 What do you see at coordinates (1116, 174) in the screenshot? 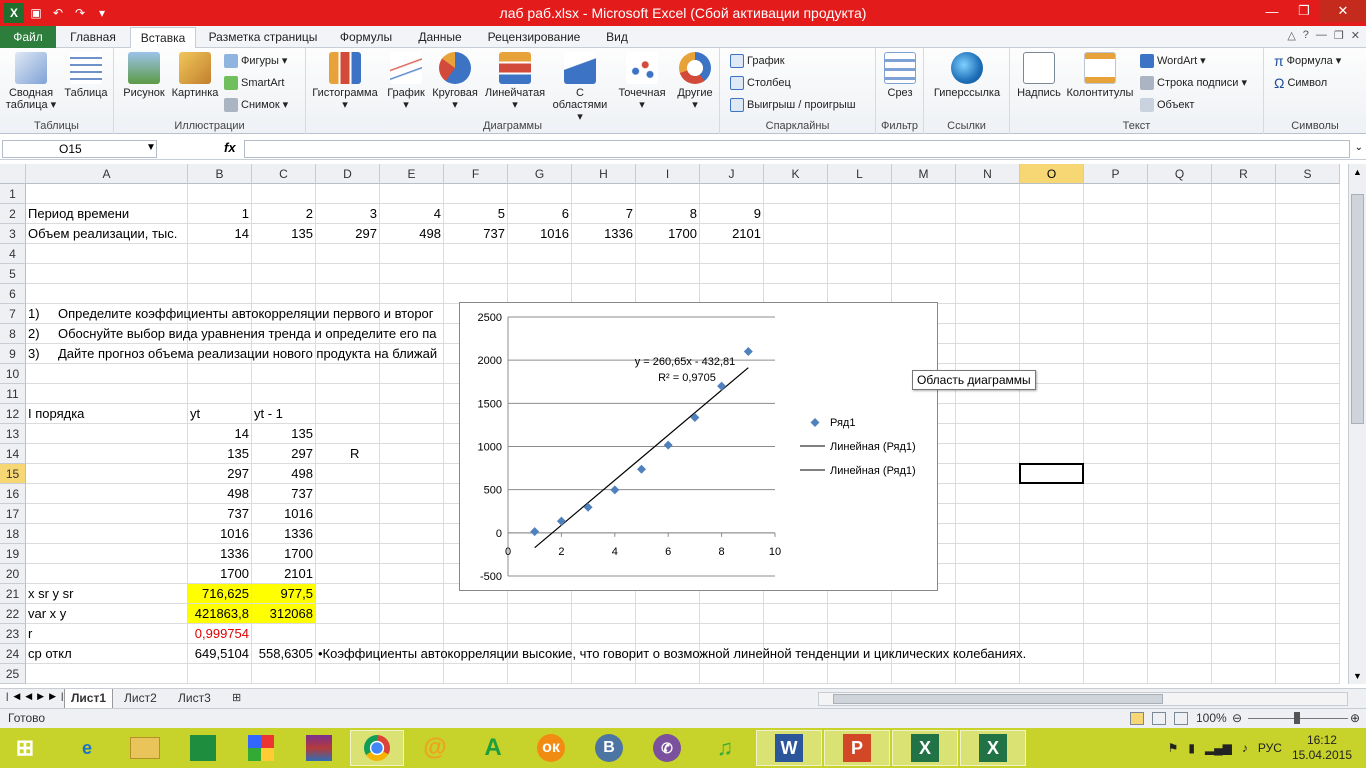
I see `column-header: P` at bounding box center [1116, 174].